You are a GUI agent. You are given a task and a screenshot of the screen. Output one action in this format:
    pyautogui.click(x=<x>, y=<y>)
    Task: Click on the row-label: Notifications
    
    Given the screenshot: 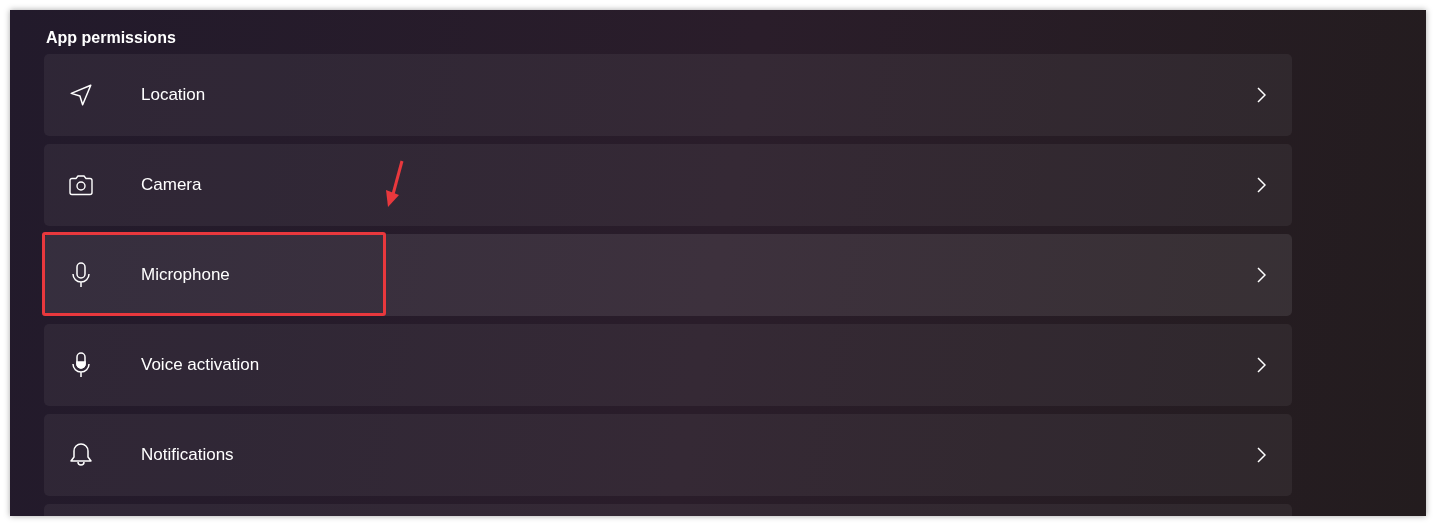 What is the action you would take?
    pyautogui.click(x=188, y=455)
    